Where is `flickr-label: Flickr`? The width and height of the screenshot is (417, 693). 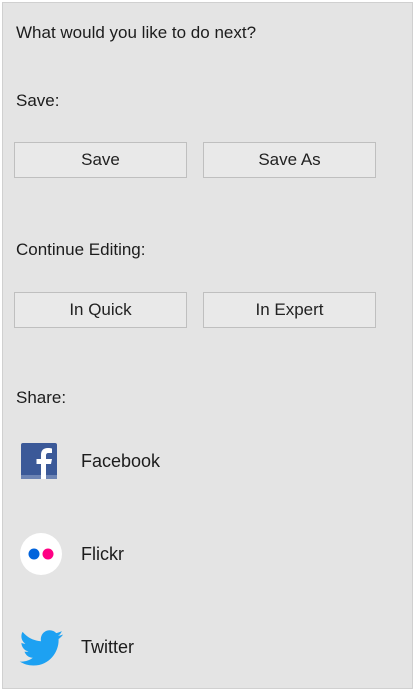
flickr-label: Flickr is located at coordinates (102, 554).